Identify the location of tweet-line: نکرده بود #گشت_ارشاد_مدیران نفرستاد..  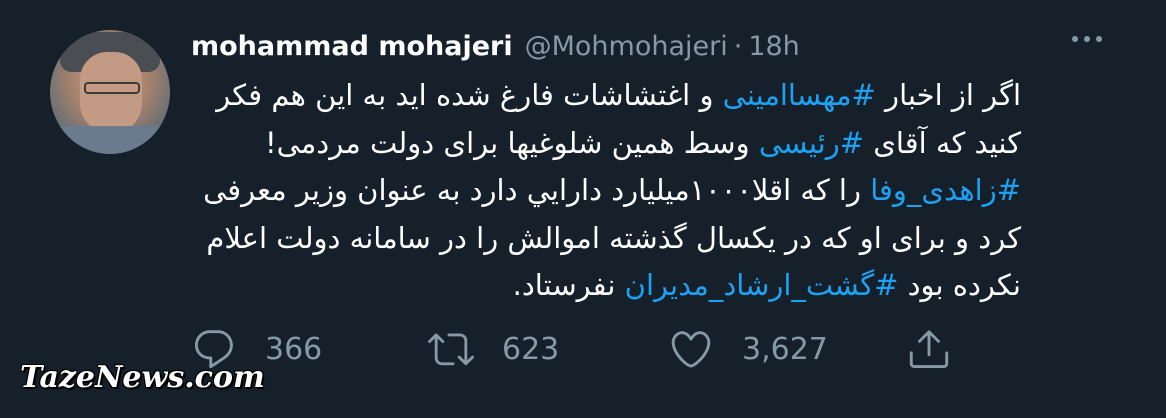
(613, 286).